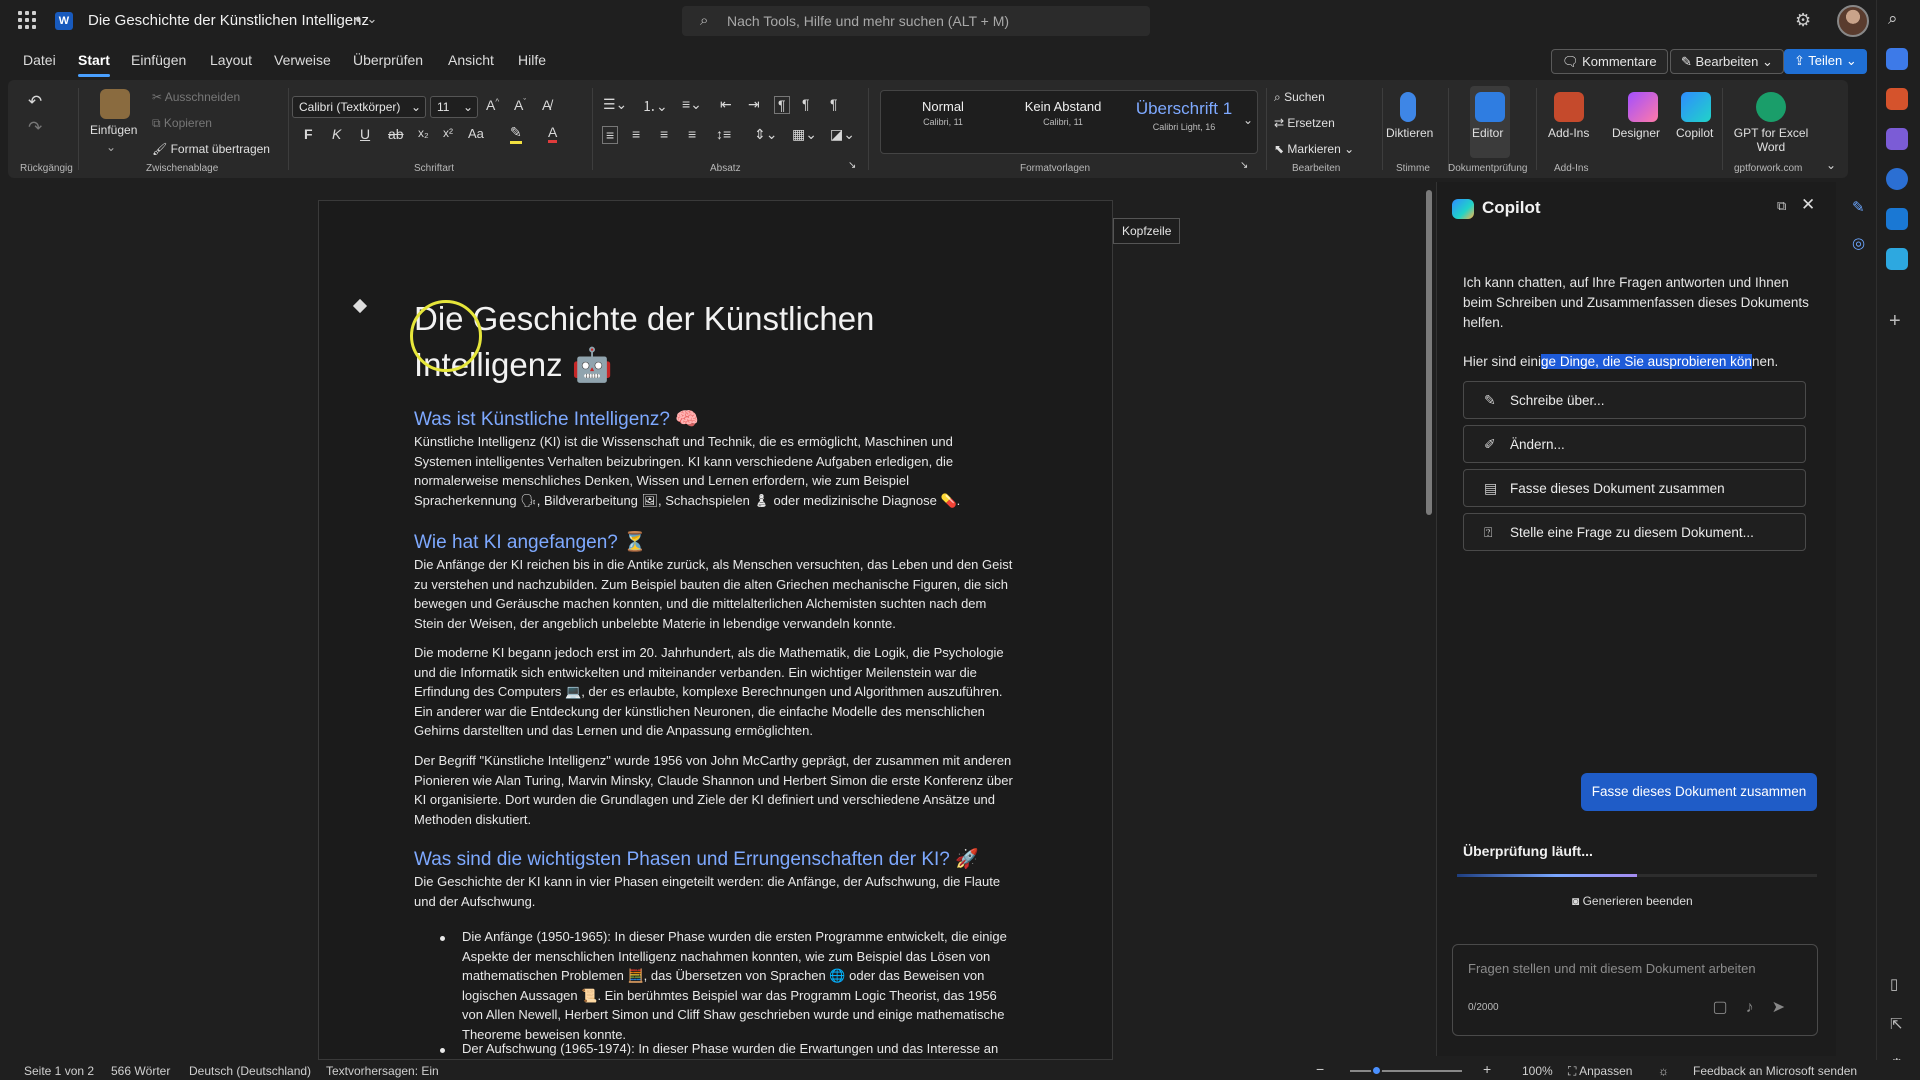 The image size is (1920, 1080). I want to click on underline-button: U, so click(365, 134).